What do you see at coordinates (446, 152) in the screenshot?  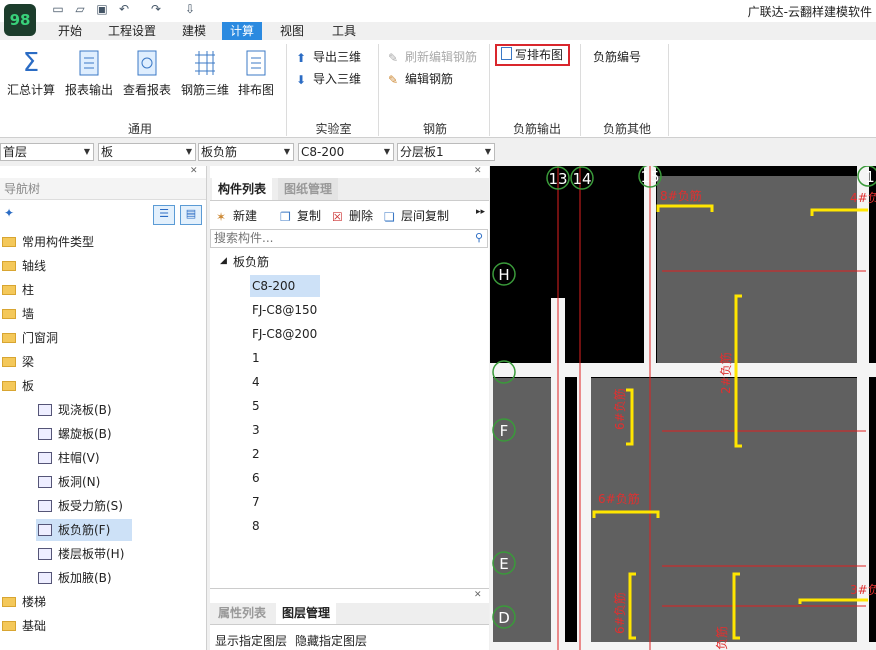 I see `slab-layer-select: 分层板1 ▼` at bounding box center [446, 152].